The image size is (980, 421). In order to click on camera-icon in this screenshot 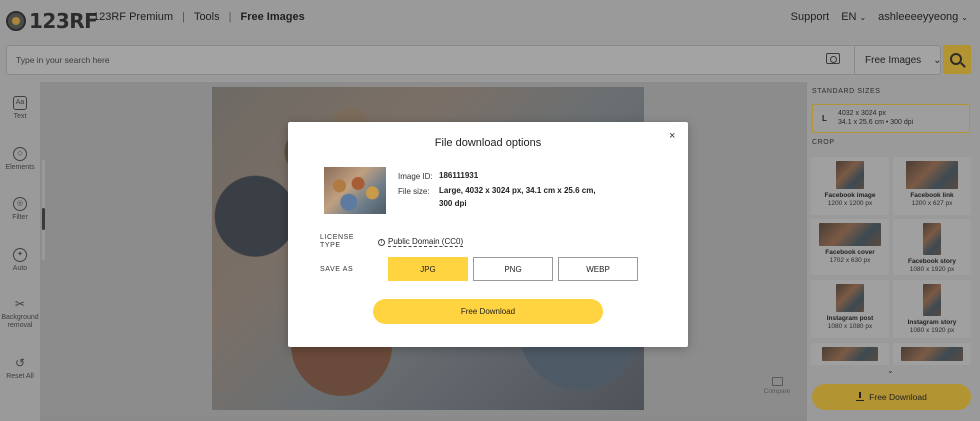, I will do `click(833, 58)`.